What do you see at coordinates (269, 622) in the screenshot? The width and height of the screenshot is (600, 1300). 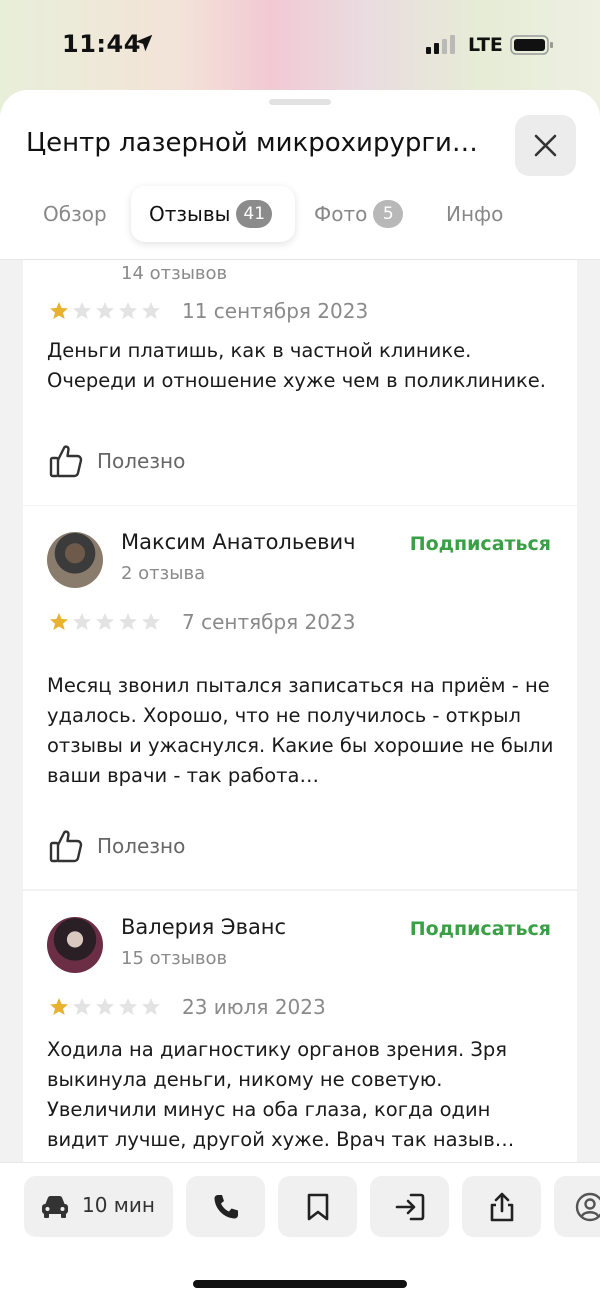 I see `review-date: 7 сентября 2023` at bounding box center [269, 622].